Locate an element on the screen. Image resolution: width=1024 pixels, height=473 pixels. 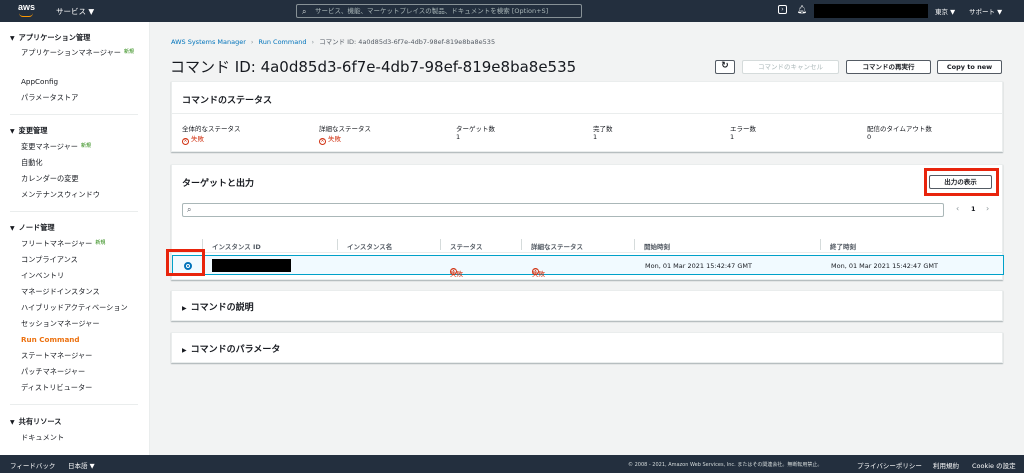
sidebar-item-fleet-manager: フリートマネージャー 新規 is located at coordinates (63, 244).